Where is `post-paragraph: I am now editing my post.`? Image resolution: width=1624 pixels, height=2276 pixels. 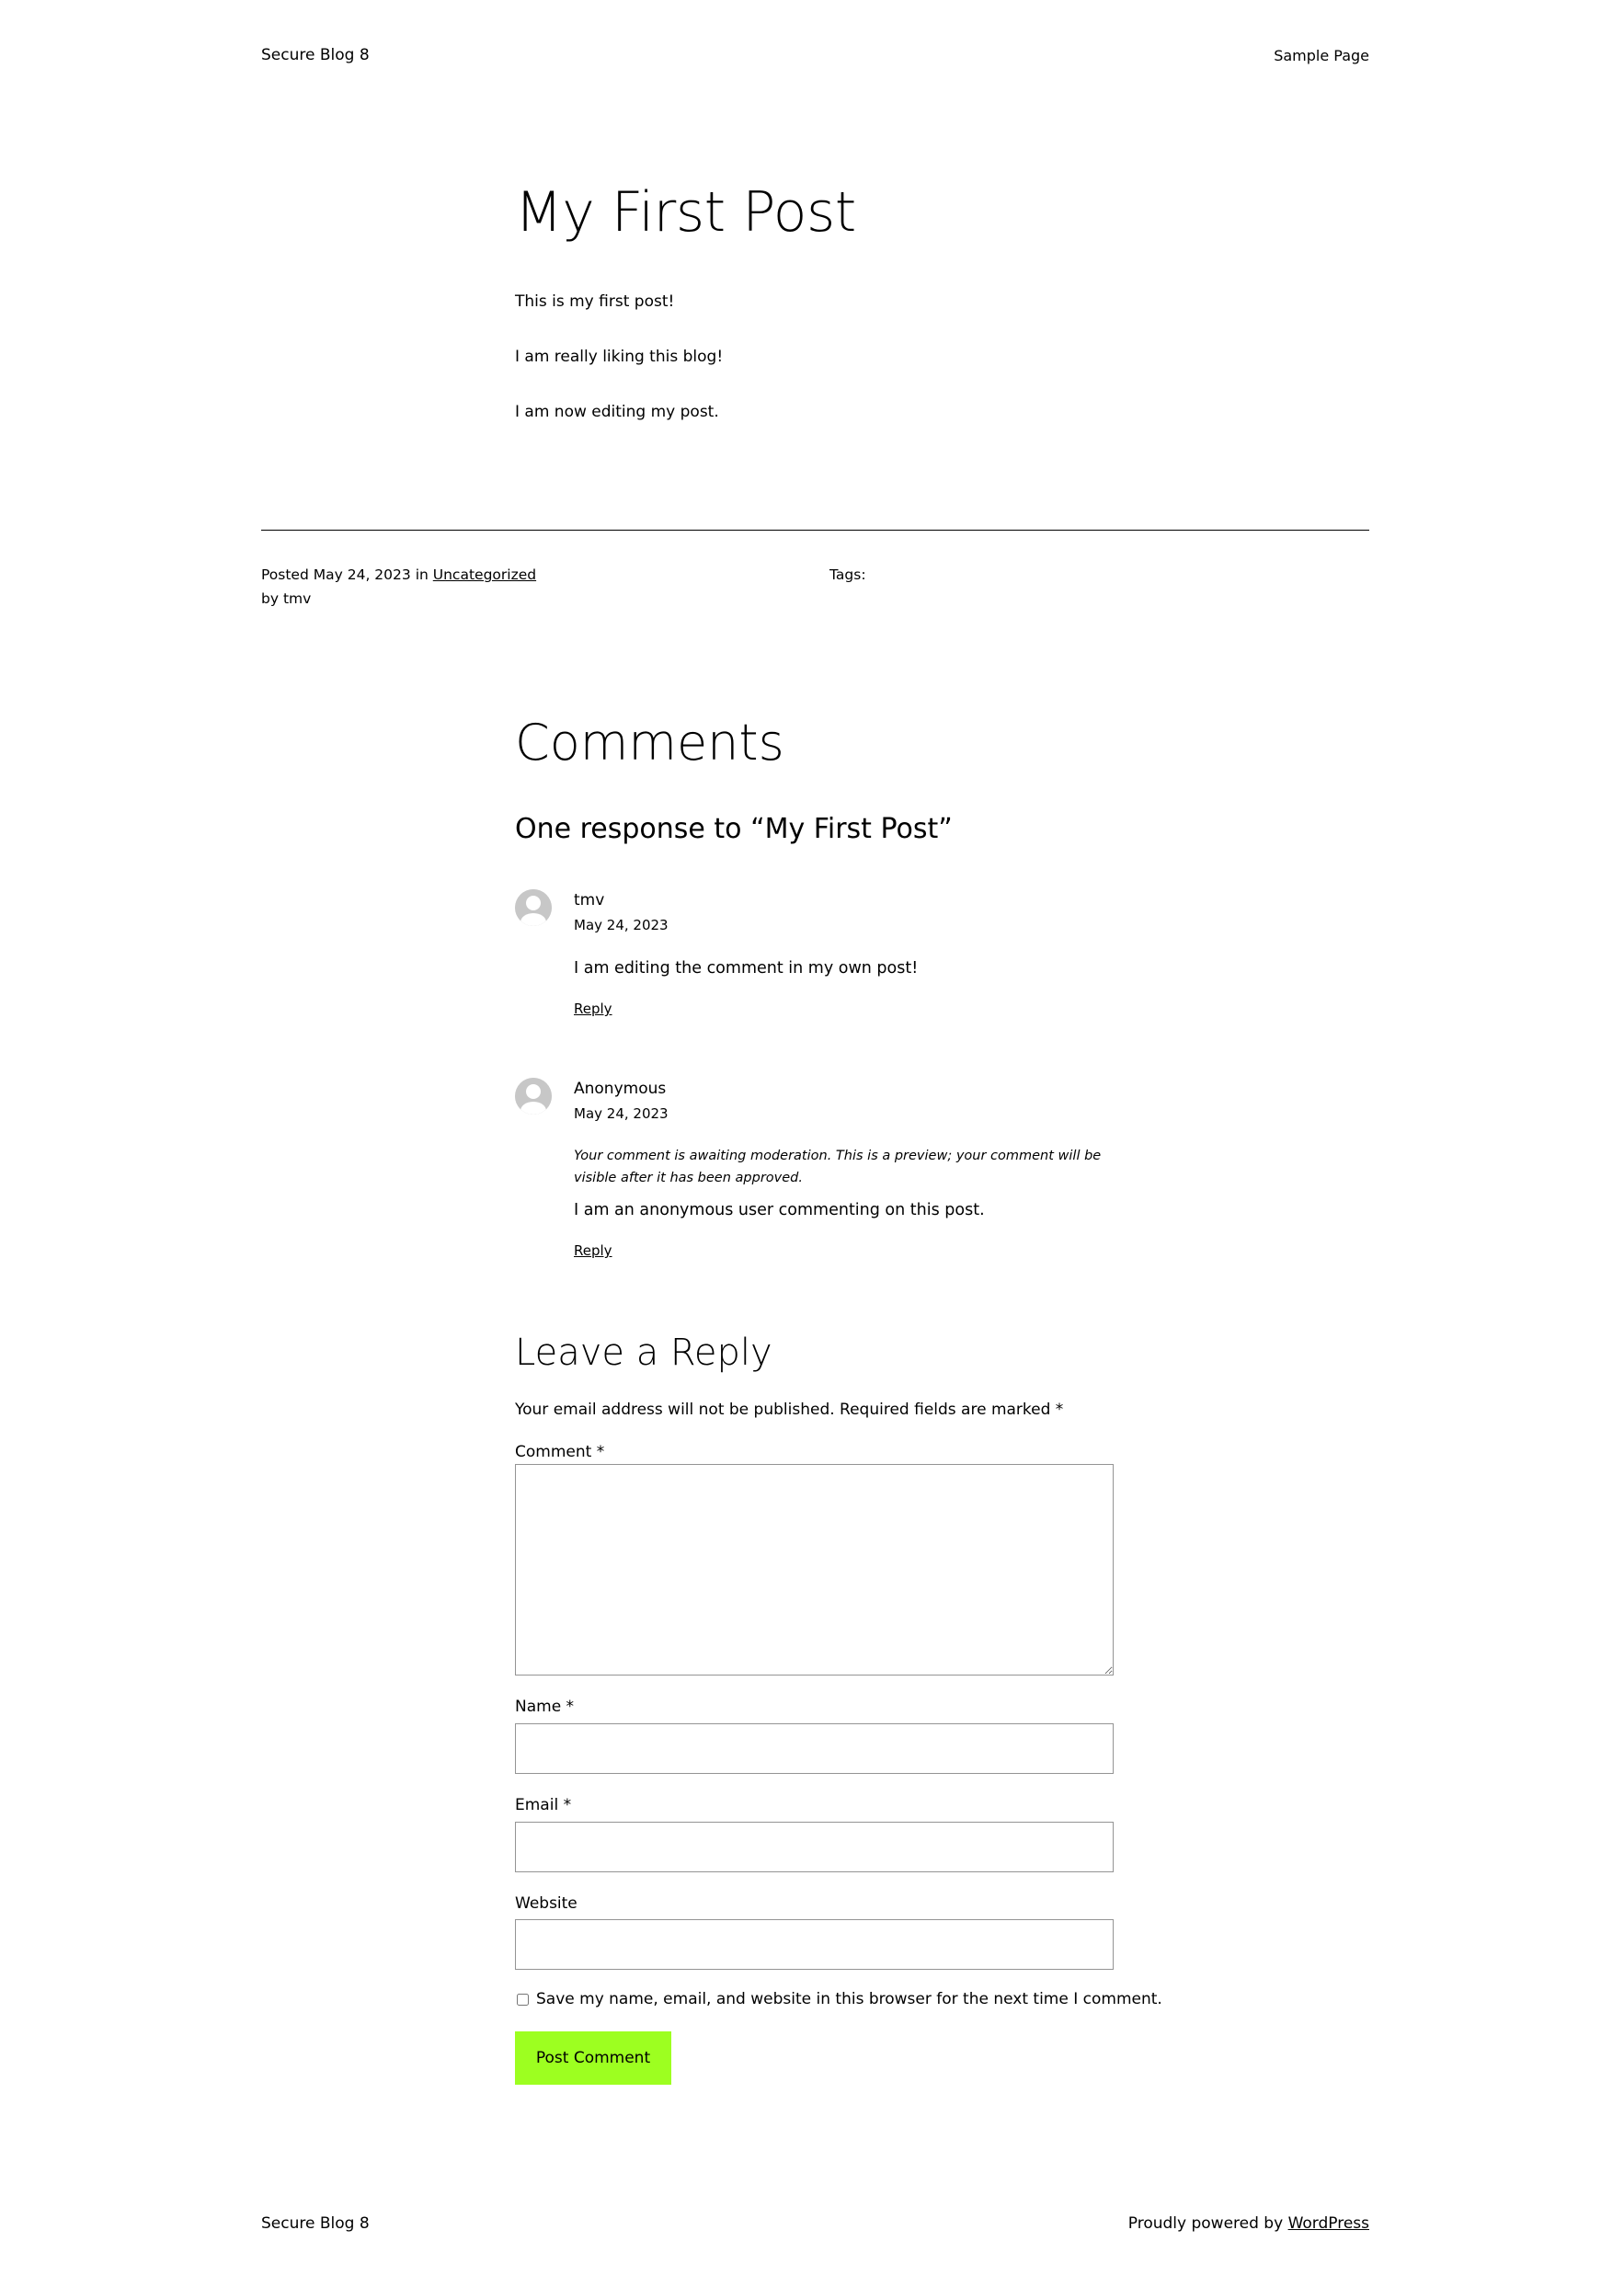
post-paragraph: I am now editing my post. is located at coordinates (617, 412).